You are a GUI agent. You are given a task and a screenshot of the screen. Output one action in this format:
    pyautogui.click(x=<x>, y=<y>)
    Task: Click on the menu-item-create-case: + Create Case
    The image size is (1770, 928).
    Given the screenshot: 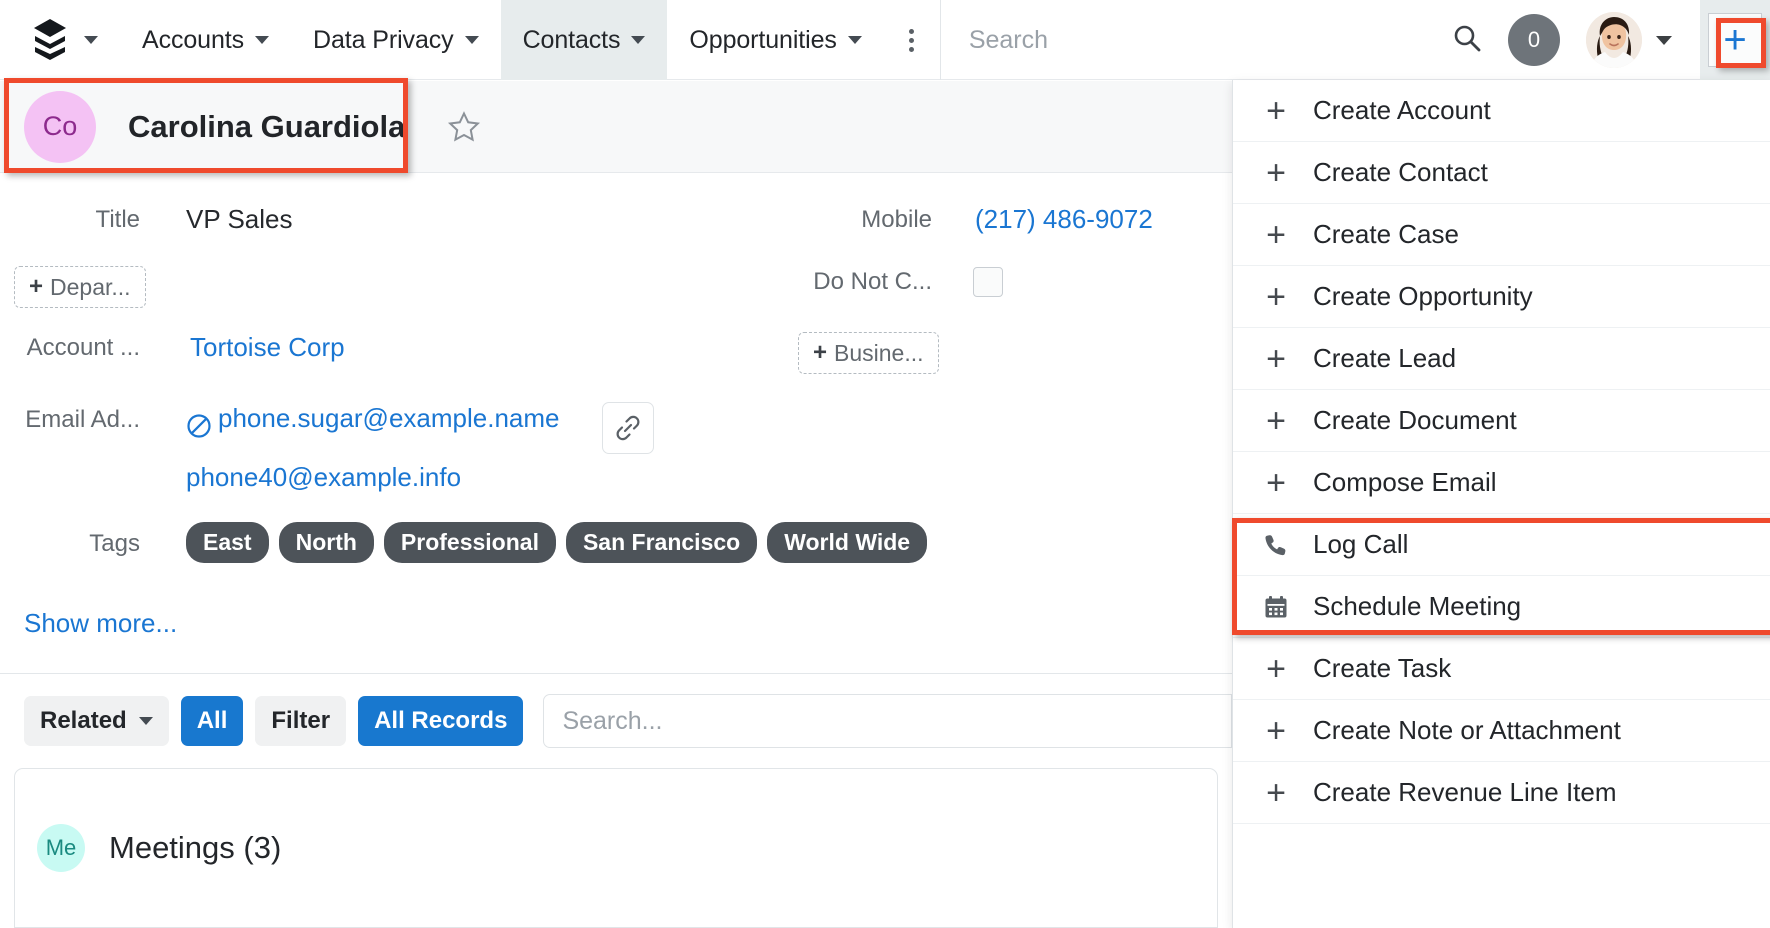 What is the action you would take?
    pyautogui.click(x=1501, y=235)
    